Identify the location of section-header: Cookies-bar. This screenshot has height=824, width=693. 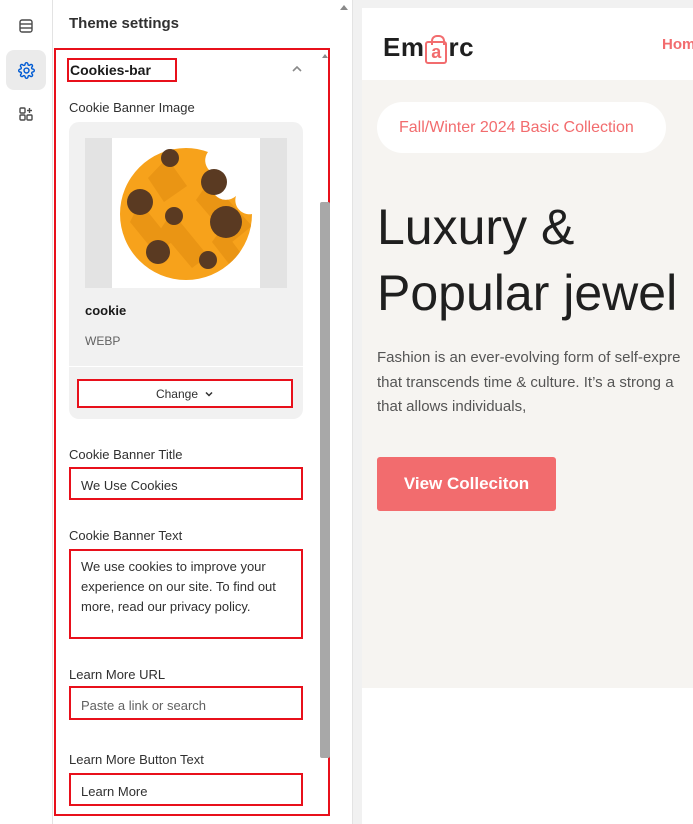
(122, 70).